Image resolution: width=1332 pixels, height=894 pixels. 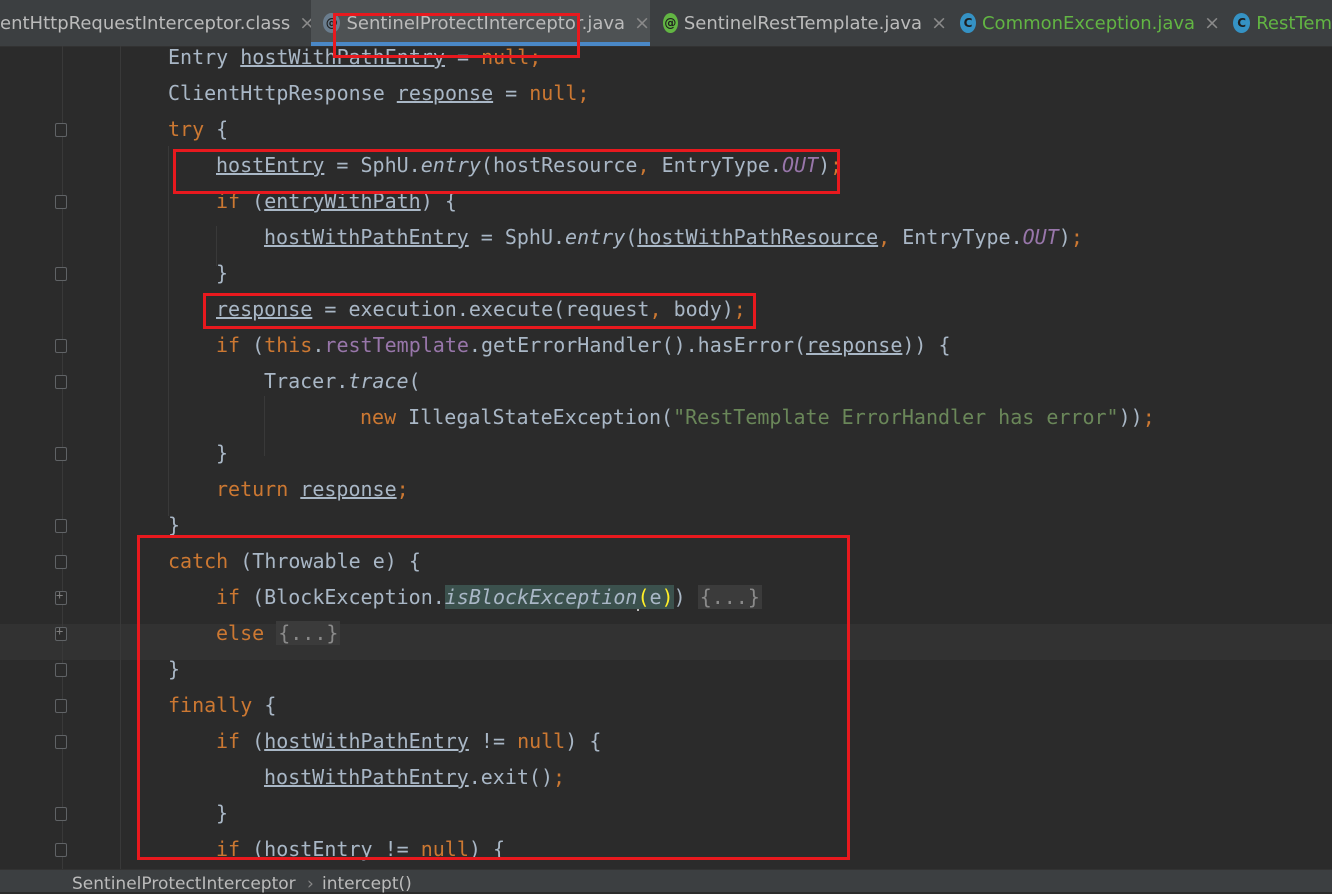 I want to click on annotation-class-icon: @, so click(x=670, y=23).